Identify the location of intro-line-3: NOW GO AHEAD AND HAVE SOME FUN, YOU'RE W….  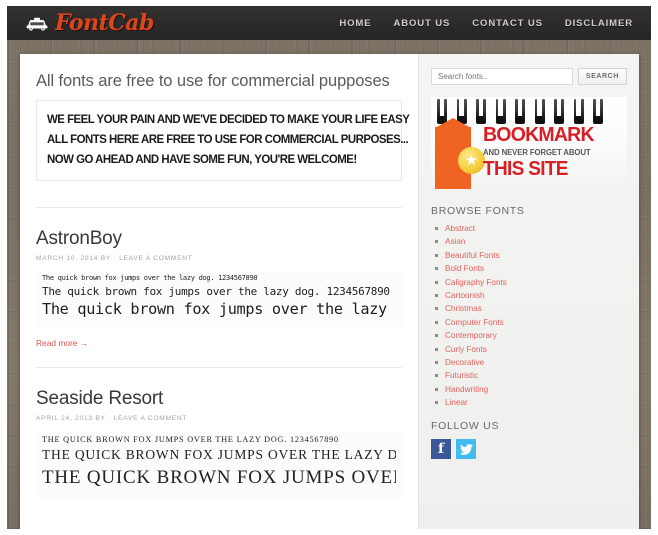
(202, 158).